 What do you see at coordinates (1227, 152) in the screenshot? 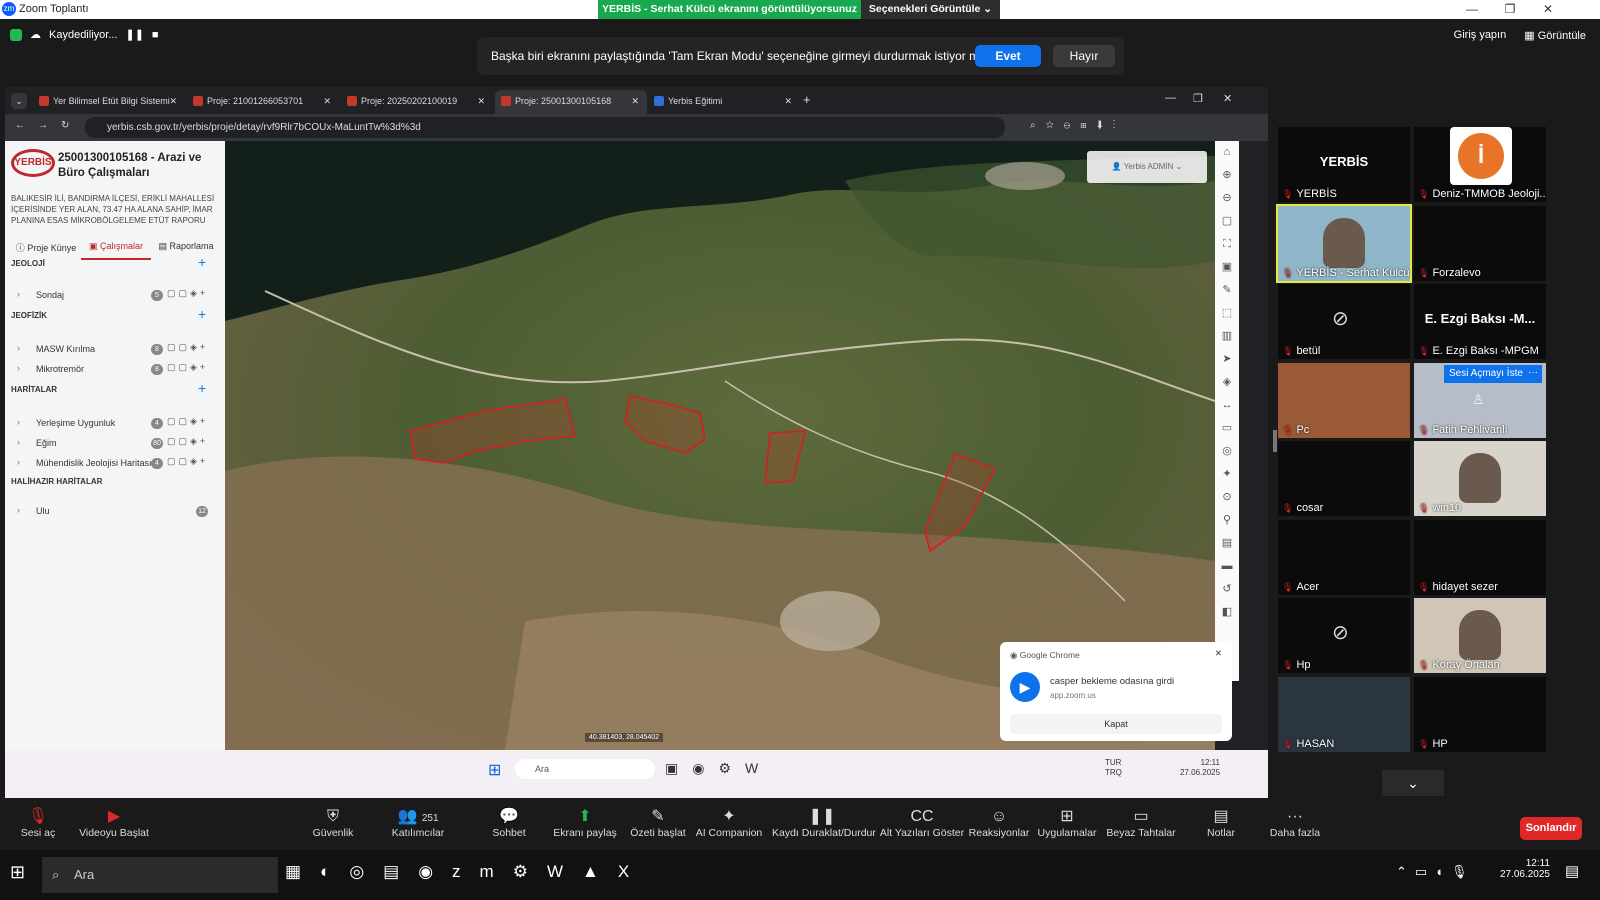
I see `home-icon: ⌂` at bounding box center [1227, 152].